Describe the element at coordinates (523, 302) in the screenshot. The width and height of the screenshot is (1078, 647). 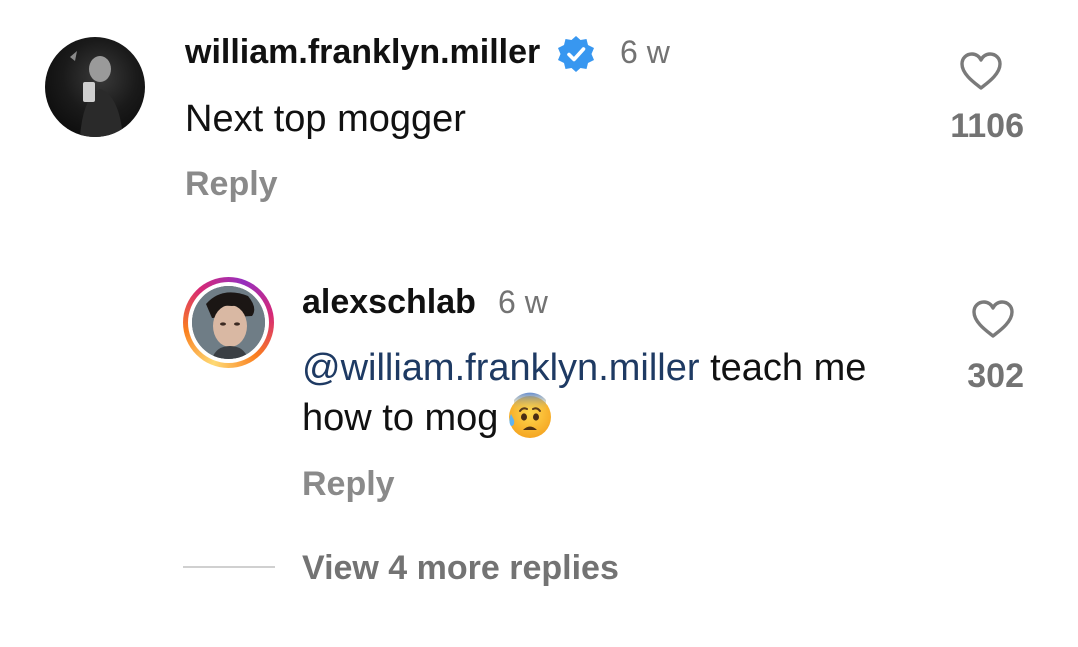
I see `reply-timestamp: 6 w` at that location.